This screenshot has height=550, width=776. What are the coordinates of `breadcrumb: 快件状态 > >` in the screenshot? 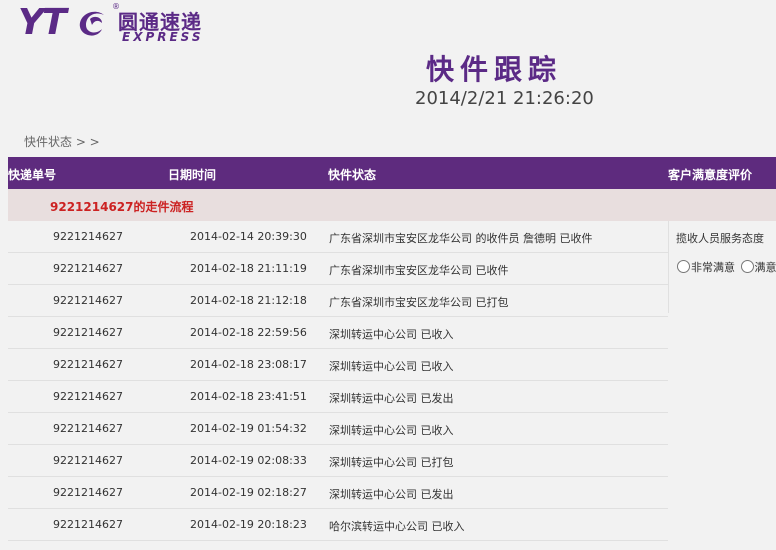 It's located at (62, 142).